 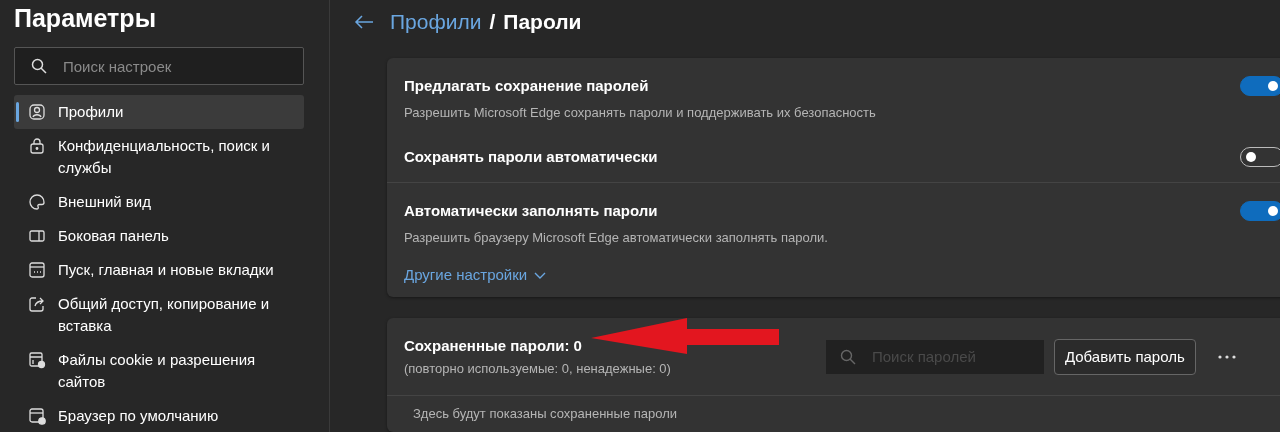 I want to click on setting-description: Разрешить браузеру Microsoft Edge автоматически заполнять пароли., so click(x=616, y=238).